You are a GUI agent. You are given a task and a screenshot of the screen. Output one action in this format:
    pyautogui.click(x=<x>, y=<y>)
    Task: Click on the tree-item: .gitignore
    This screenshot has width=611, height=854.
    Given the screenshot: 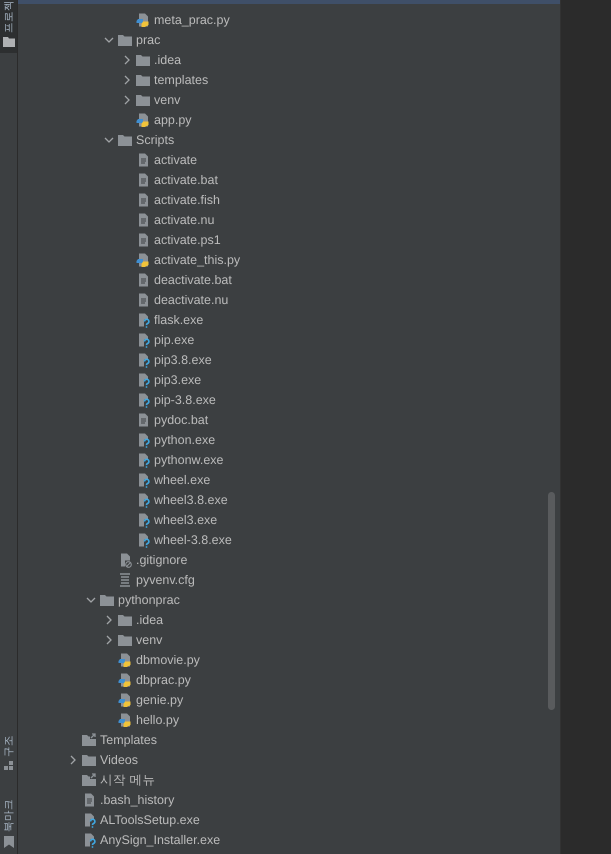 What is the action you would take?
    pyautogui.click(x=162, y=560)
    